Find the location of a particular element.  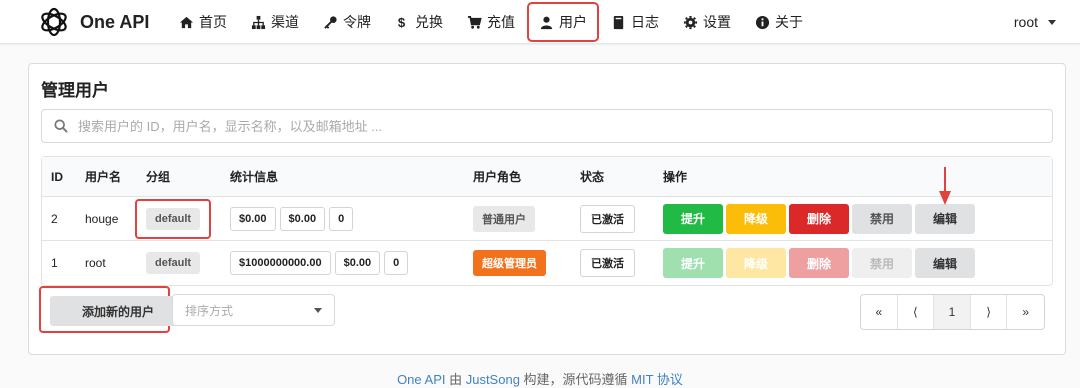

user-menu-dropdown: root is located at coordinates (1035, 22).